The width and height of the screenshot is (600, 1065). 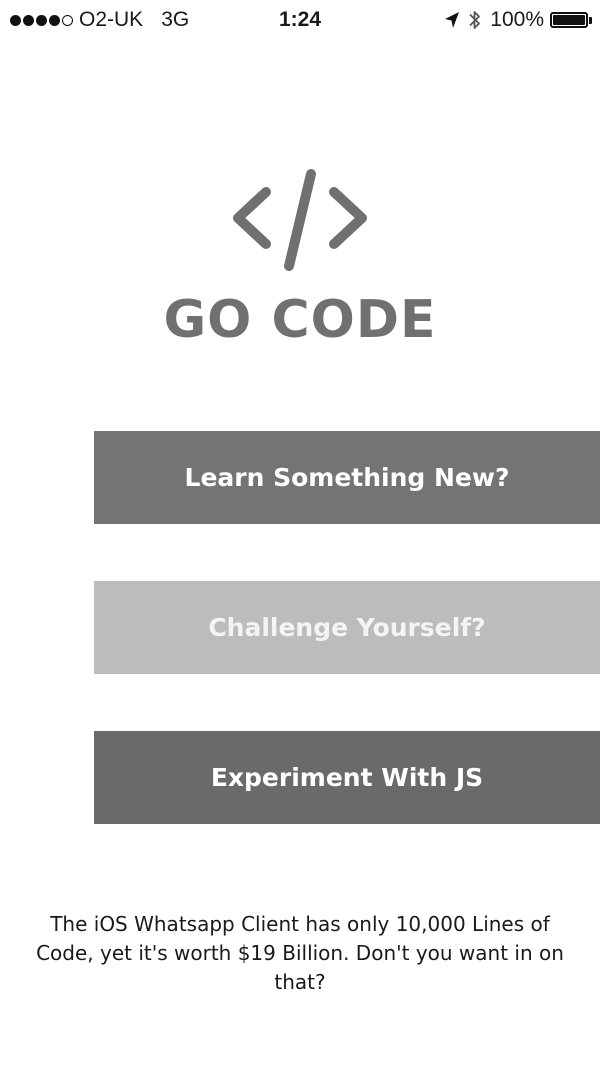 I want to click on battery-icon, so click(x=569, y=20).